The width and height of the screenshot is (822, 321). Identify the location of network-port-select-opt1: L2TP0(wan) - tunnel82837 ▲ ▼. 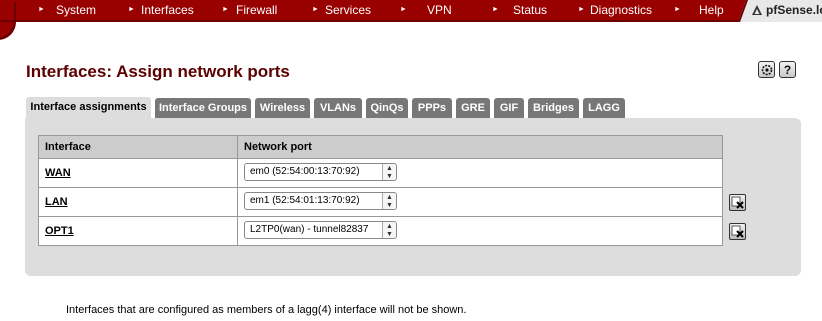
(320, 229).